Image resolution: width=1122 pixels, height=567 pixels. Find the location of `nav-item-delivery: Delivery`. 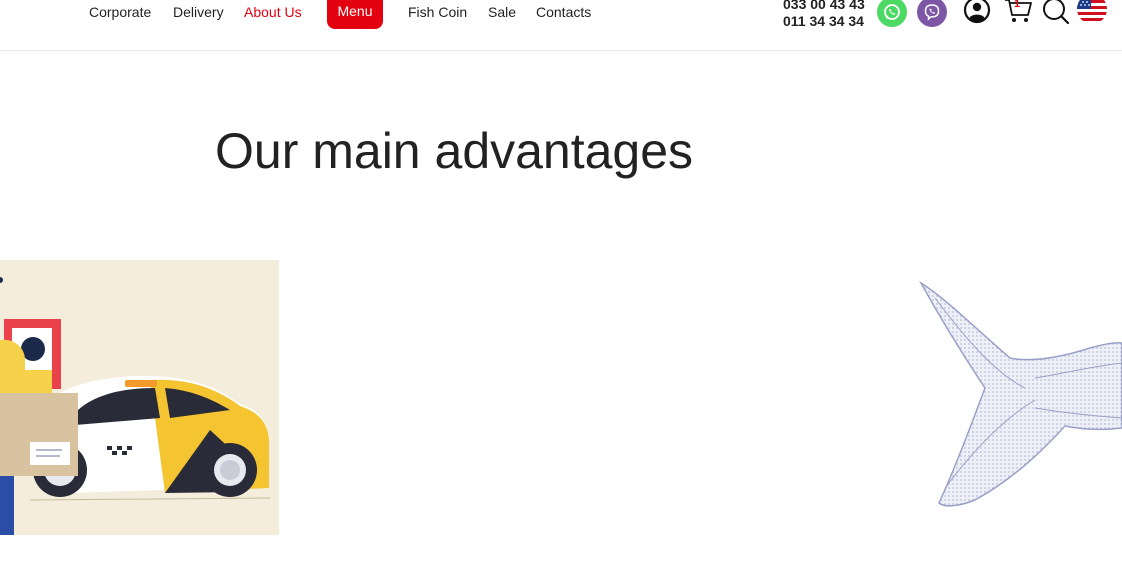

nav-item-delivery: Delivery is located at coordinates (198, 12).